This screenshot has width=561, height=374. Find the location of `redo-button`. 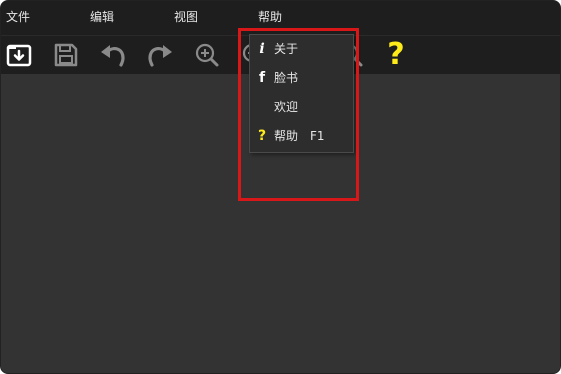

redo-button is located at coordinates (160, 55).